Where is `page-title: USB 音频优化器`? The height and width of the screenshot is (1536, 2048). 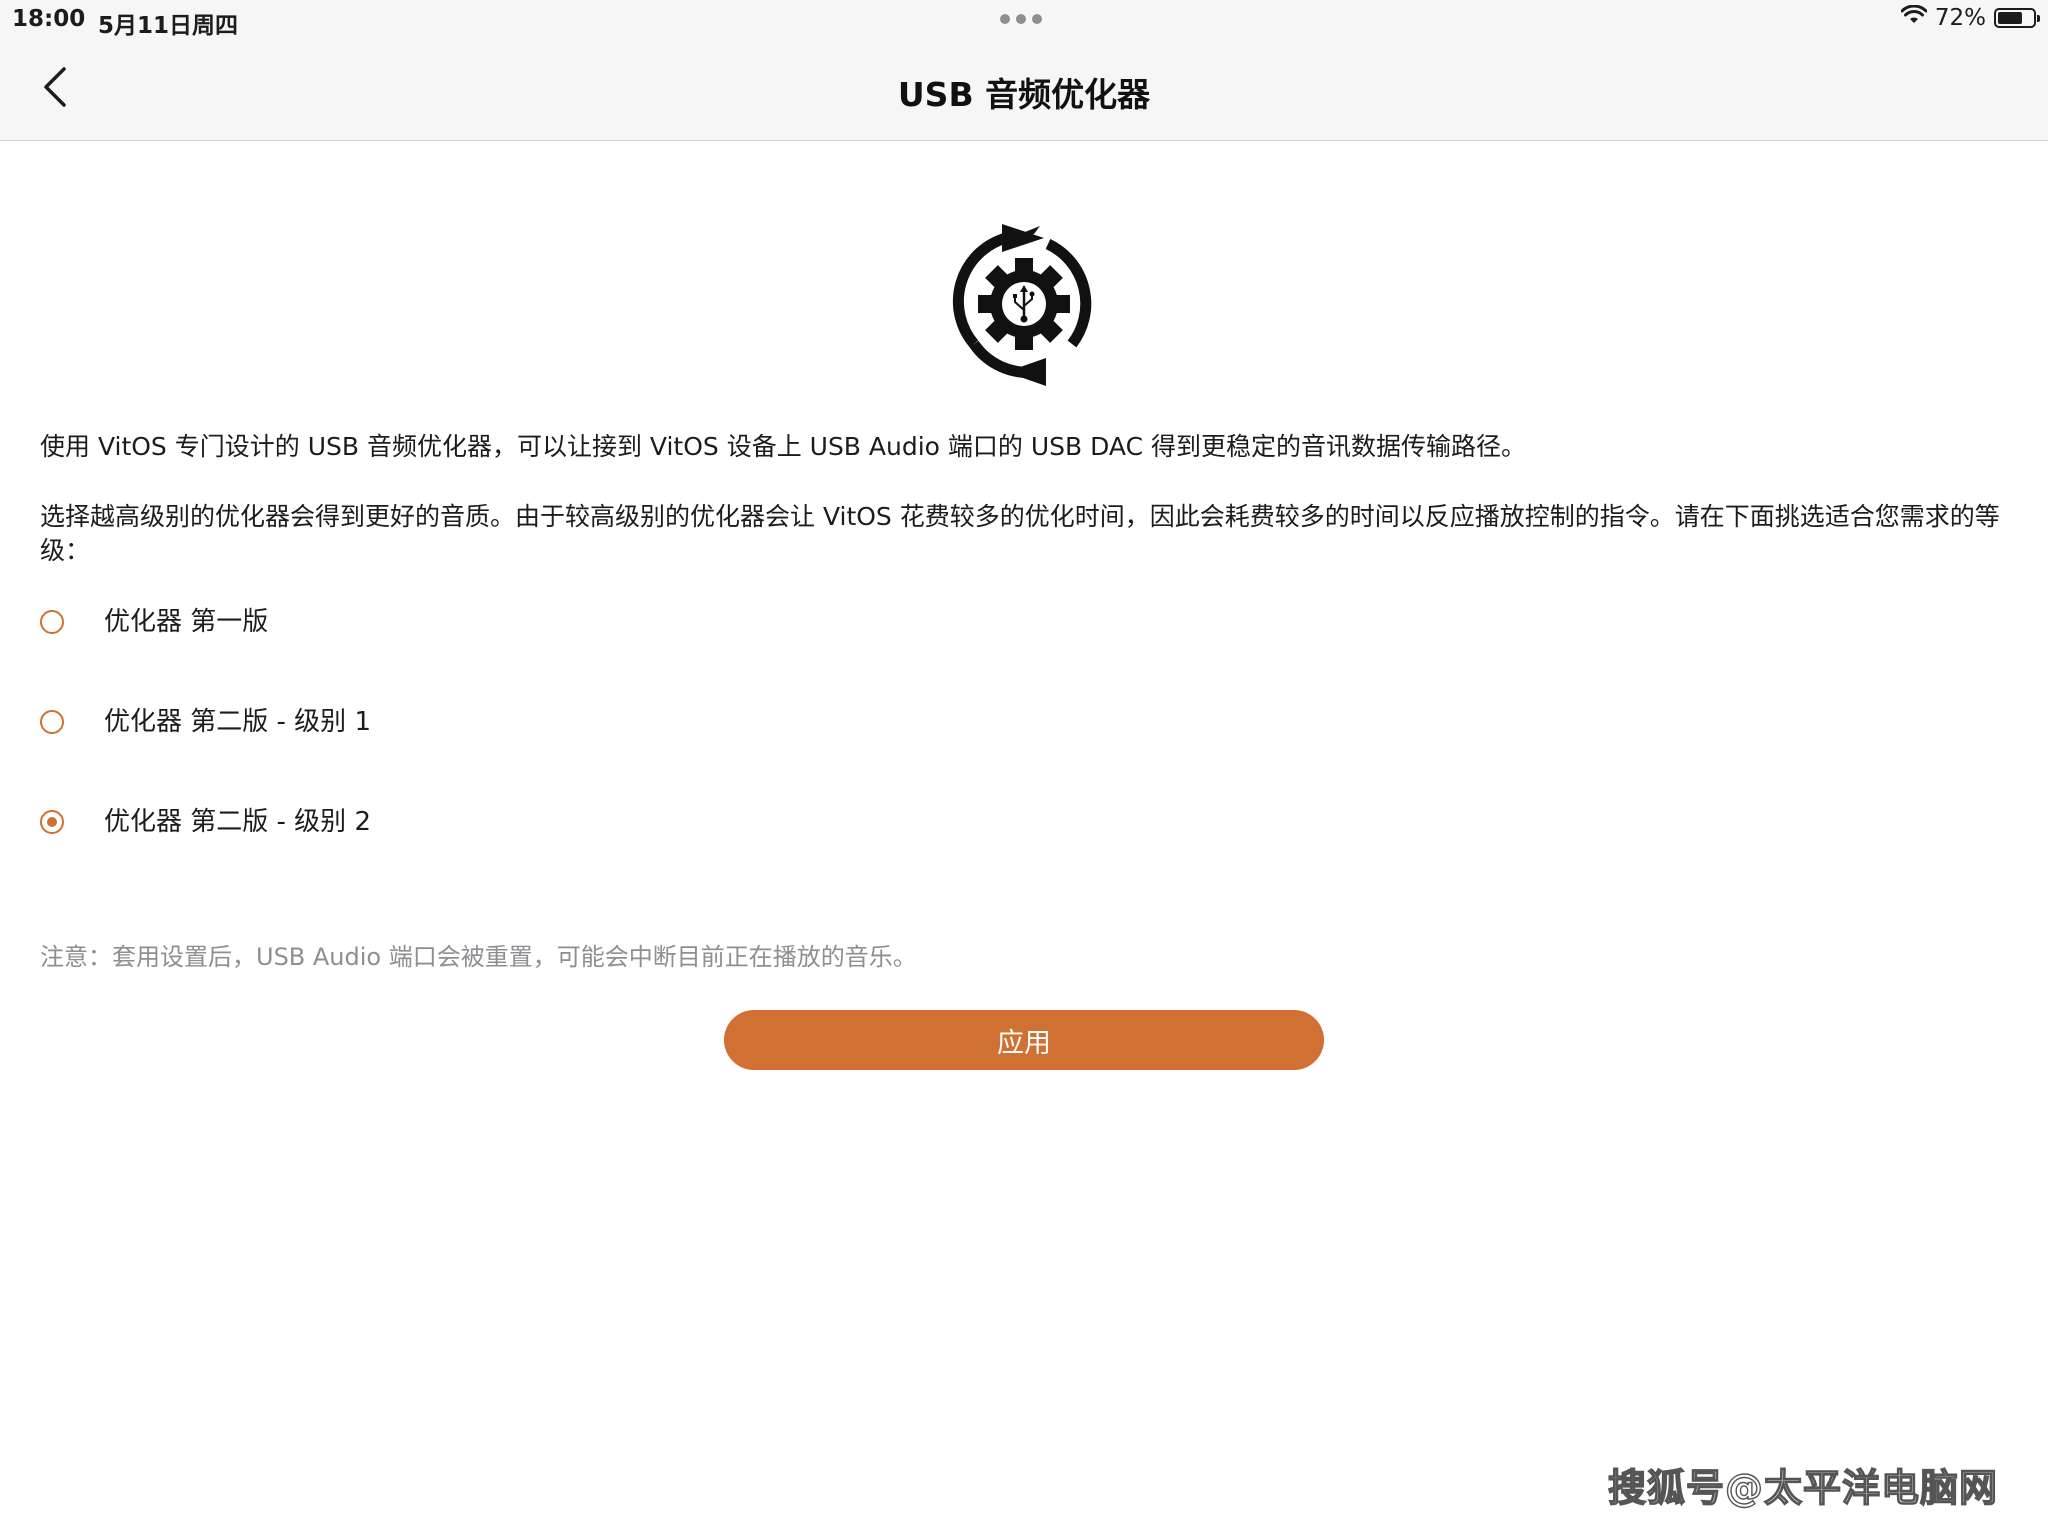 page-title: USB 音频优化器 is located at coordinates (1024, 94).